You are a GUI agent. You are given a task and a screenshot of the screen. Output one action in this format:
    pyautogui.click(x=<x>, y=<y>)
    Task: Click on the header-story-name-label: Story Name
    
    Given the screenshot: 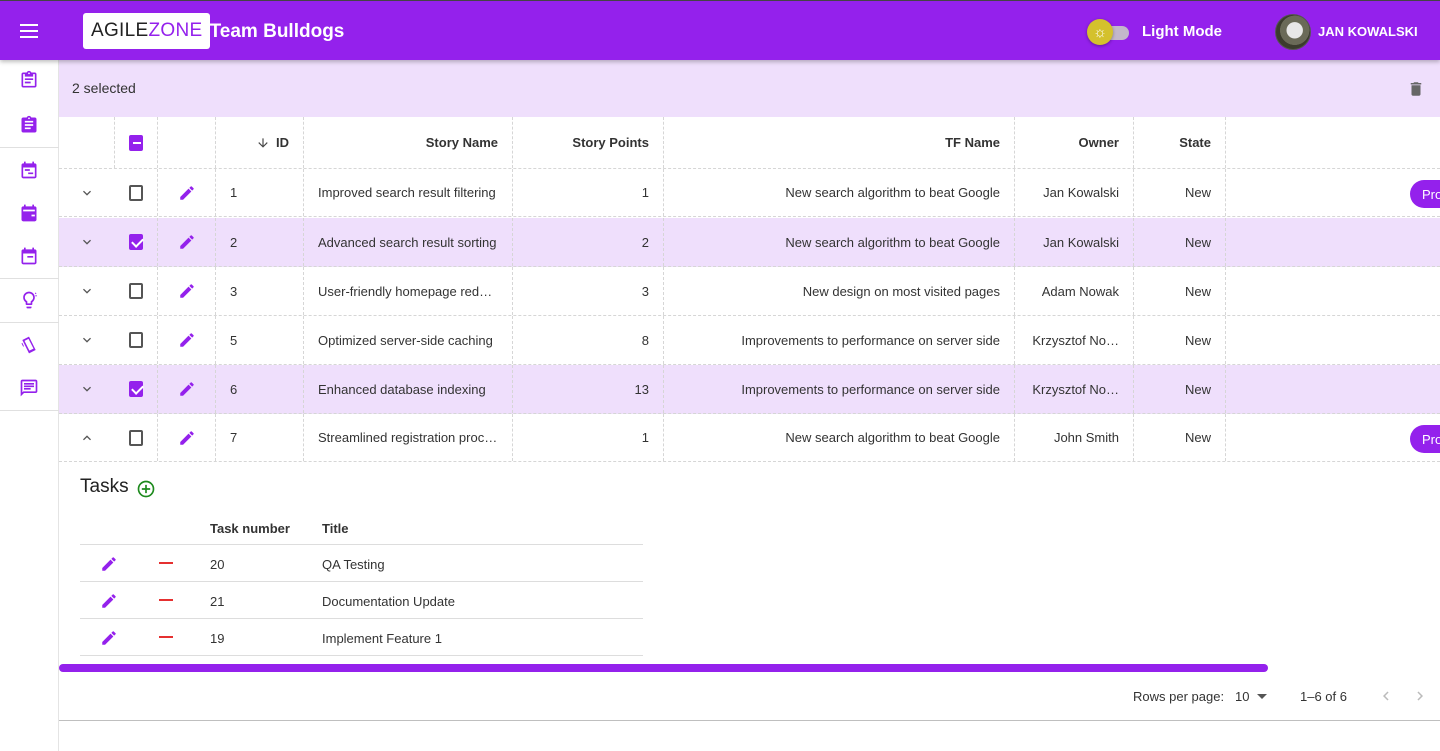 What is the action you would take?
    pyautogui.click(x=461, y=142)
    